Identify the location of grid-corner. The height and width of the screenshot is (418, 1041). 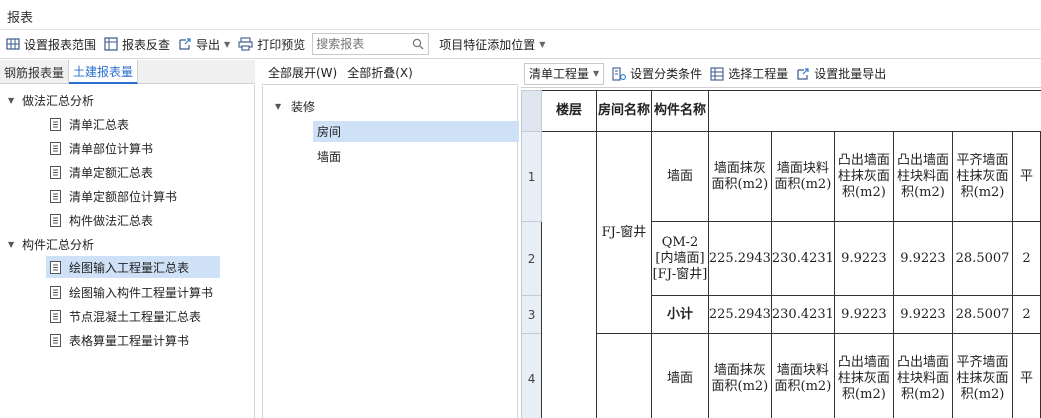
(532, 111).